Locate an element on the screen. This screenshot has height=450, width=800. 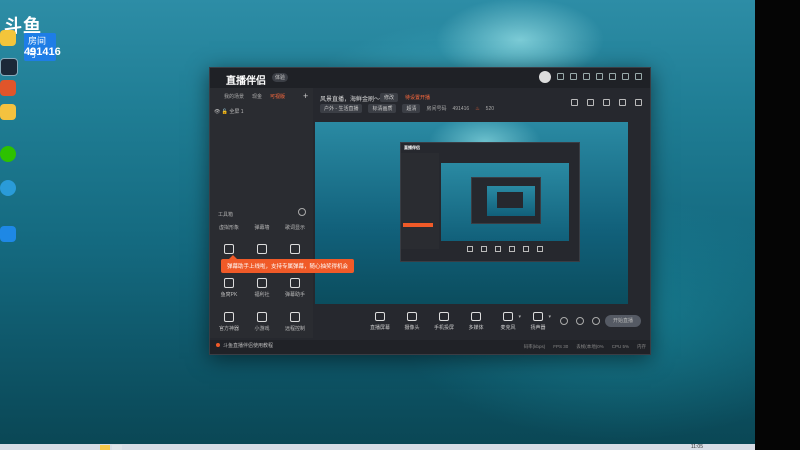
menu-icon is located at coordinates (599, 76).